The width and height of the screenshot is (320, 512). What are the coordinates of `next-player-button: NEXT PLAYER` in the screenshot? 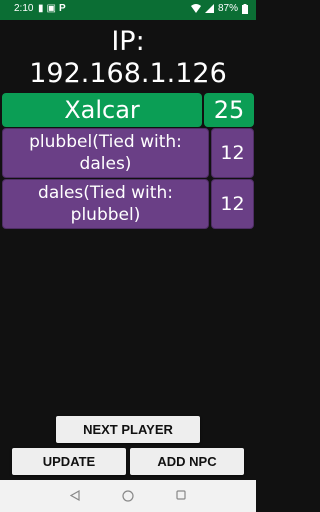 It's located at (128, 429).